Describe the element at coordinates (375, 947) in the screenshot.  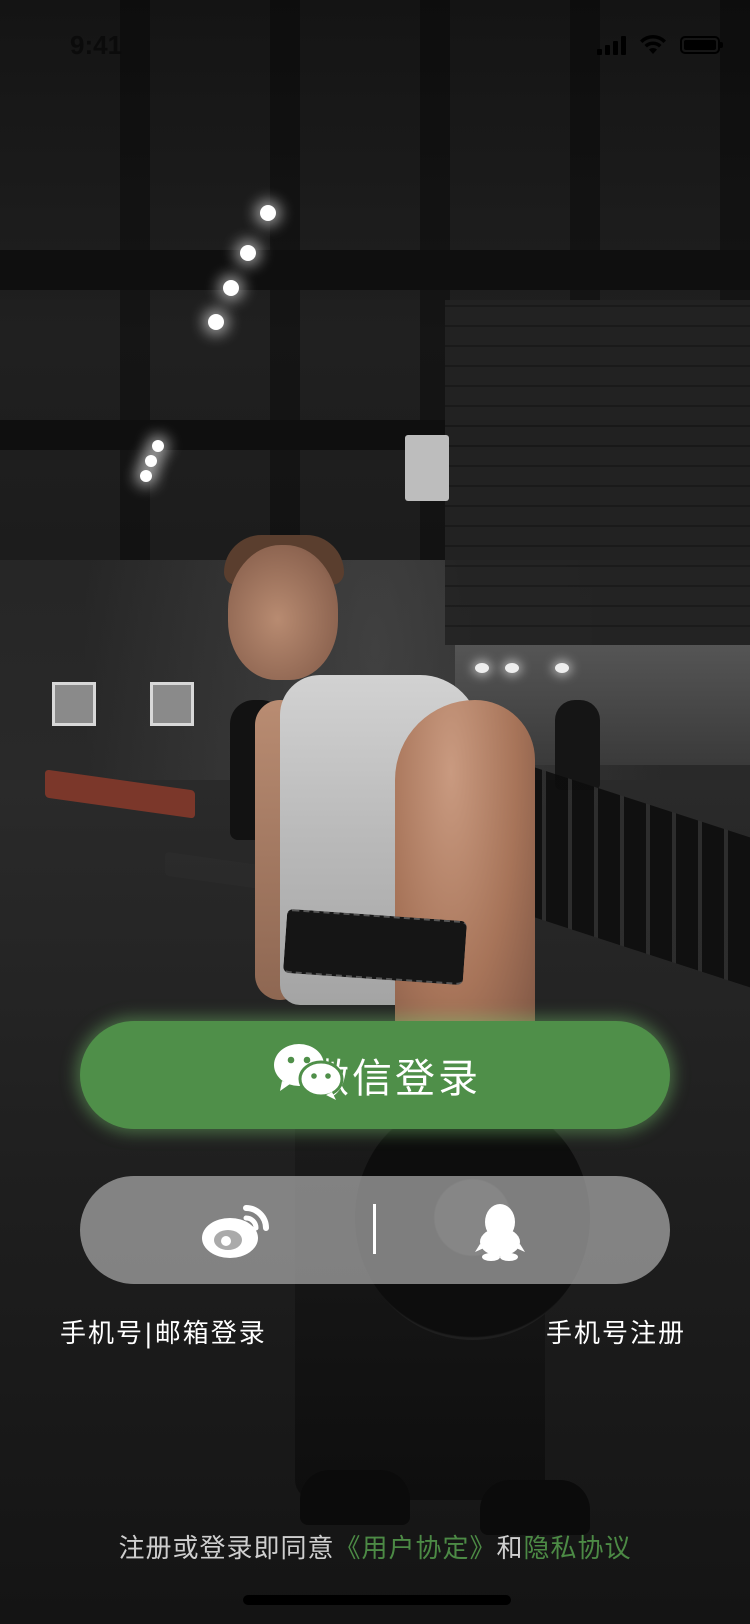
I see `lifting-belt` at that location.